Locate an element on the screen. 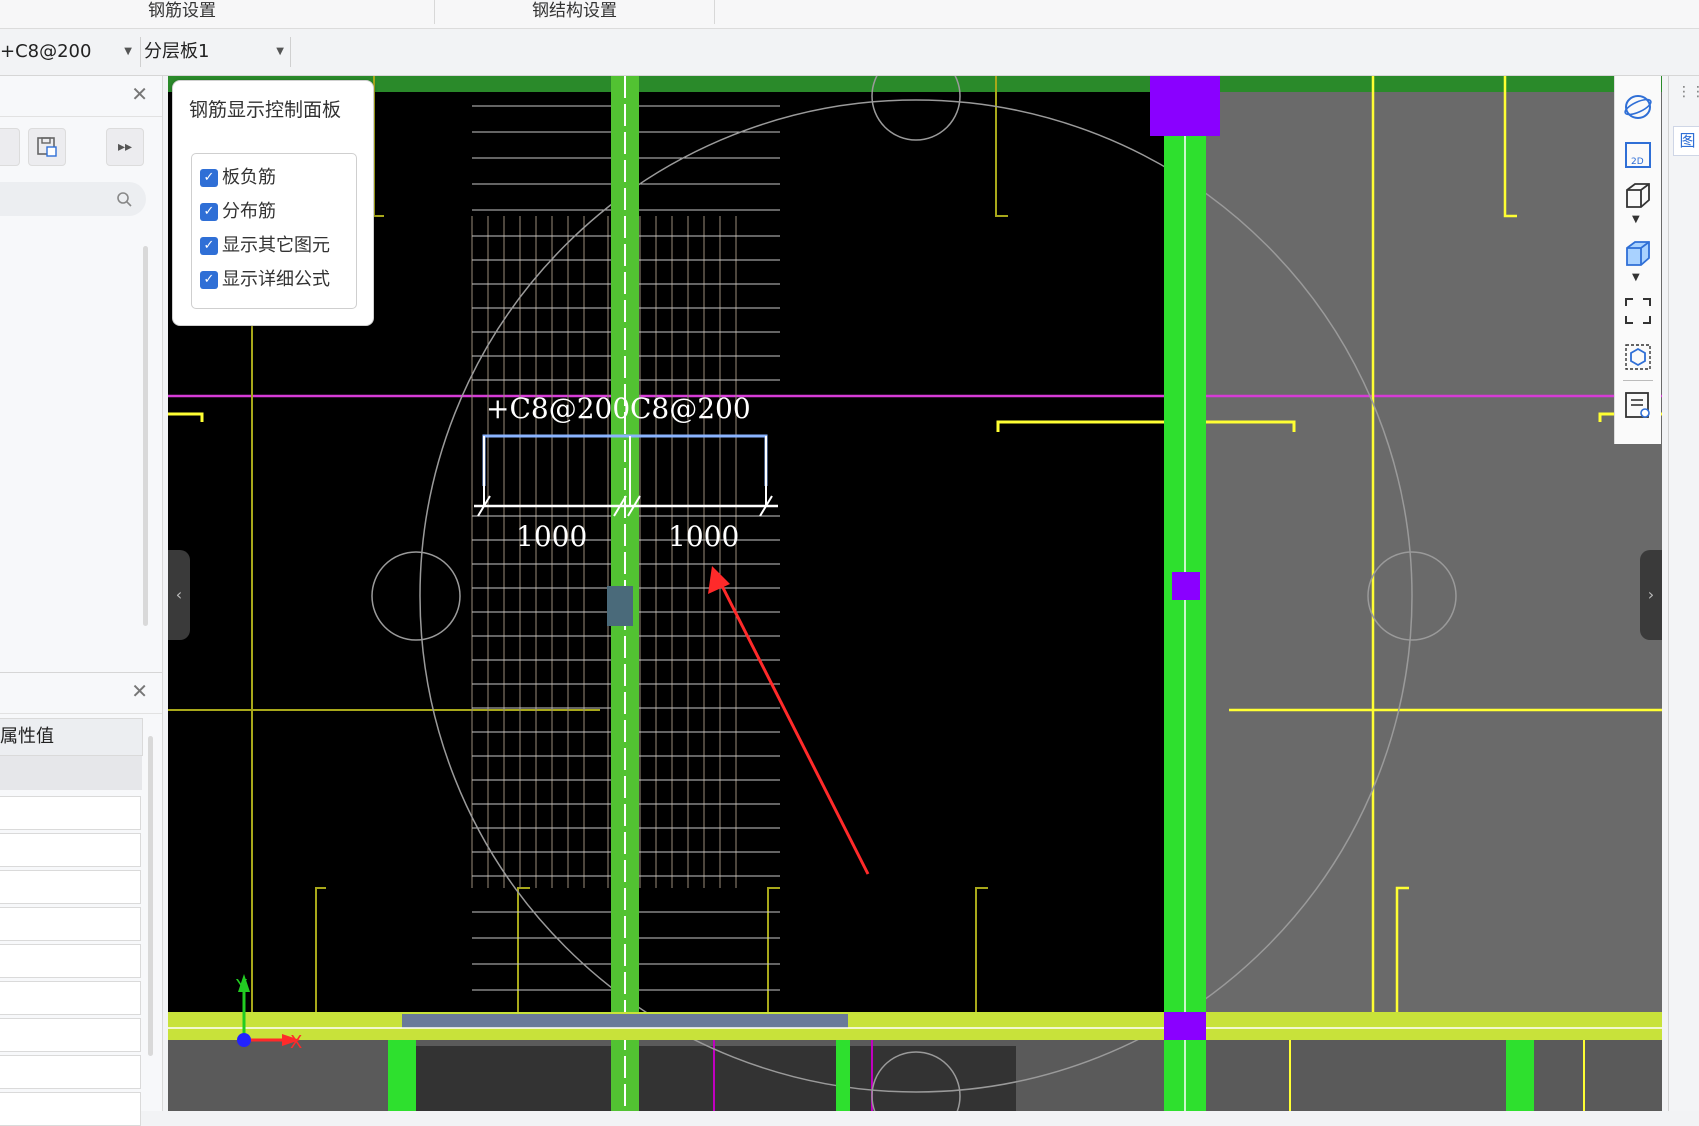 The height and width of the screenshot is (1126, 1699). cube-shaded-icon is located at coordinates (1638, 253).